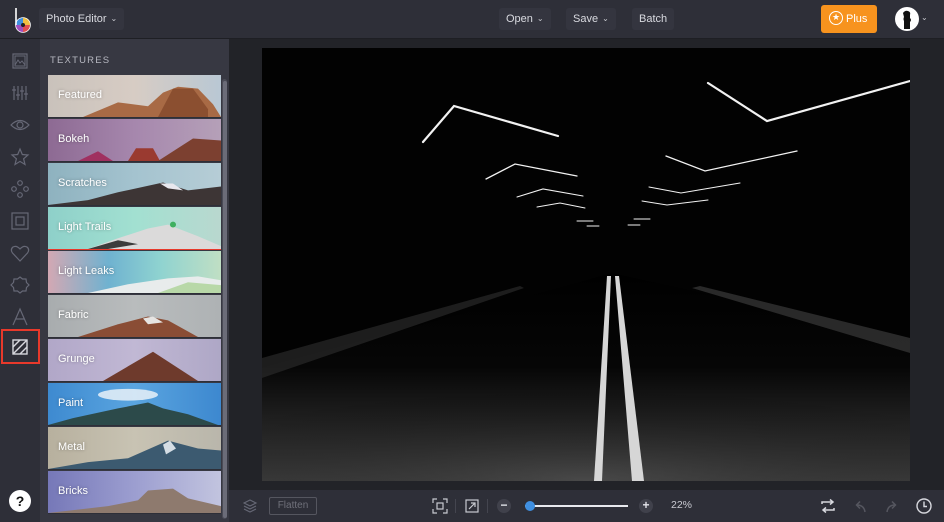 The height and width of the screenshot is (522, 944). I want to click on rail-item-graphics, so click(20, 189).